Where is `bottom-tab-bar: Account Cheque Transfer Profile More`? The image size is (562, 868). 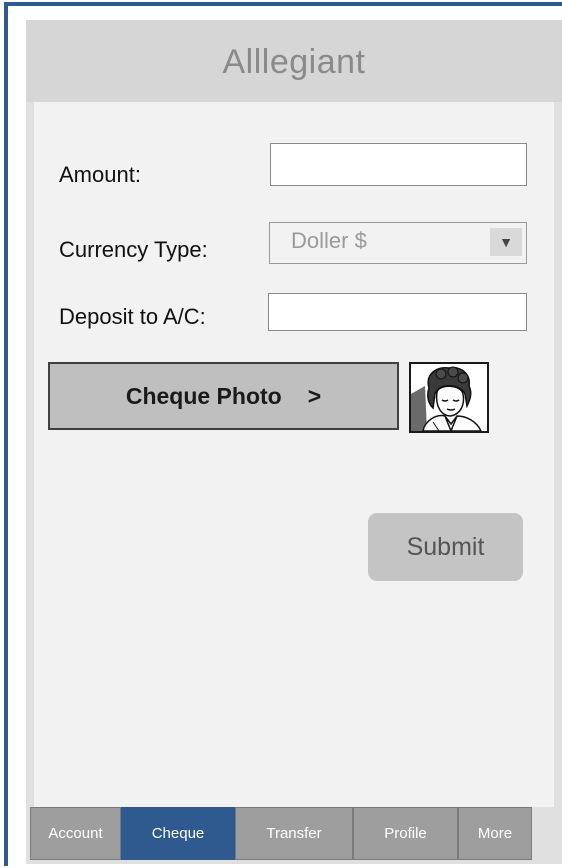
bottom-tab-bar: Account Cheque Transfer Profile More is located at coordinates (281, 833).